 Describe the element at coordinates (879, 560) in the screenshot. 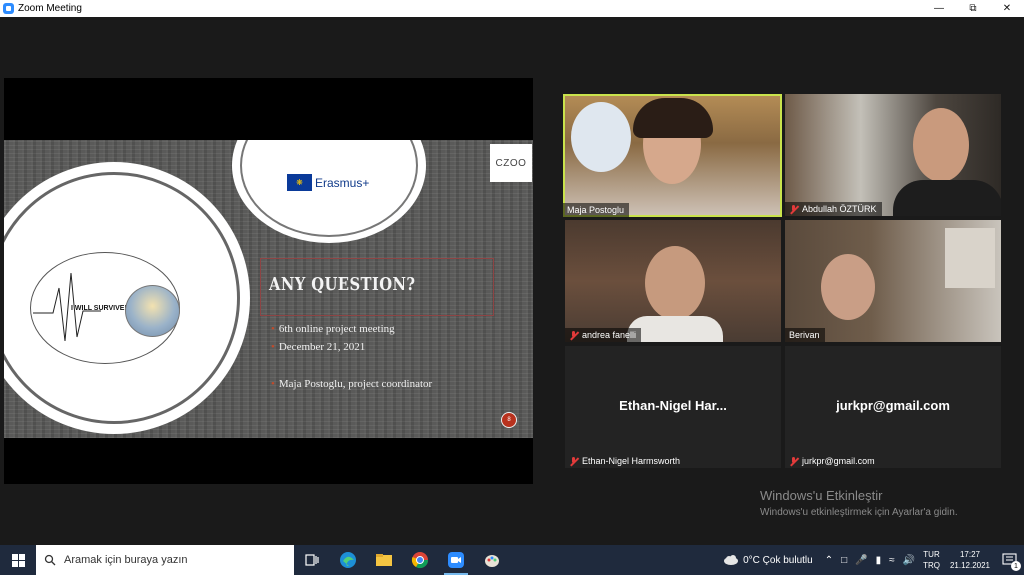

I see `battery-icon: ▮` at that location.